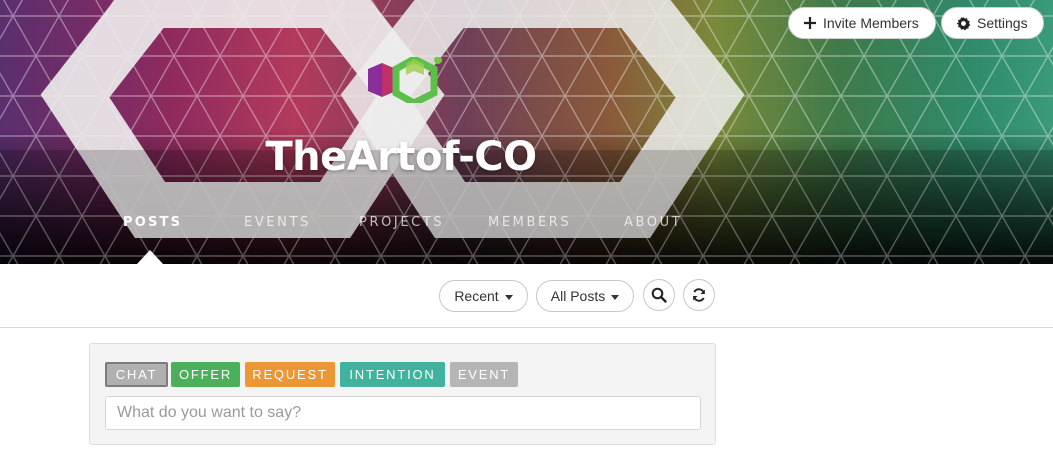 Image resolution: width=1053 pixels, height=459 pixels. I want to click on sort-dropdown: Recent, so click(483, 296).